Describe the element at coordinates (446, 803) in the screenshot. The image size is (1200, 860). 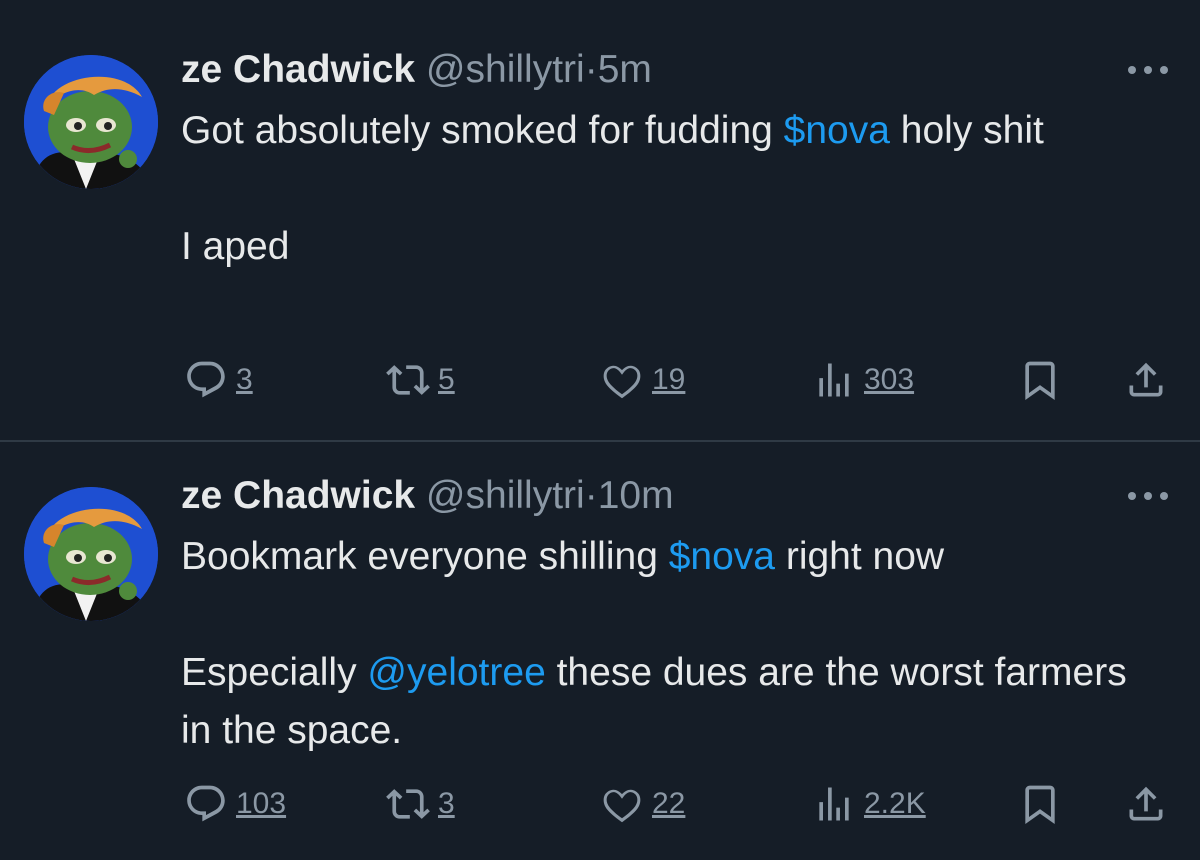
I see `repost-count: 3` at that location.